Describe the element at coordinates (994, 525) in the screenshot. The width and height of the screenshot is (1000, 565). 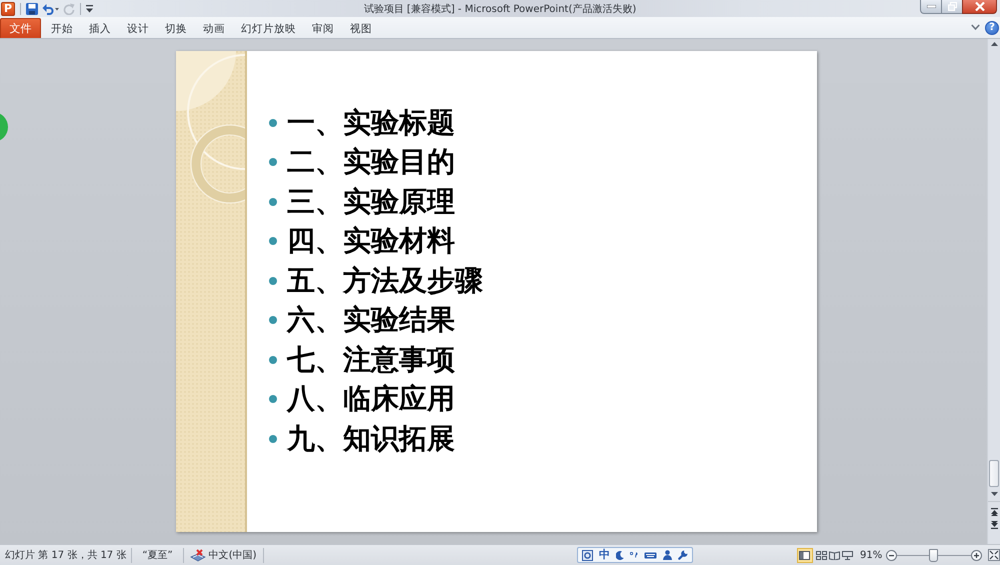
I see `next-slide-icon` at that location.